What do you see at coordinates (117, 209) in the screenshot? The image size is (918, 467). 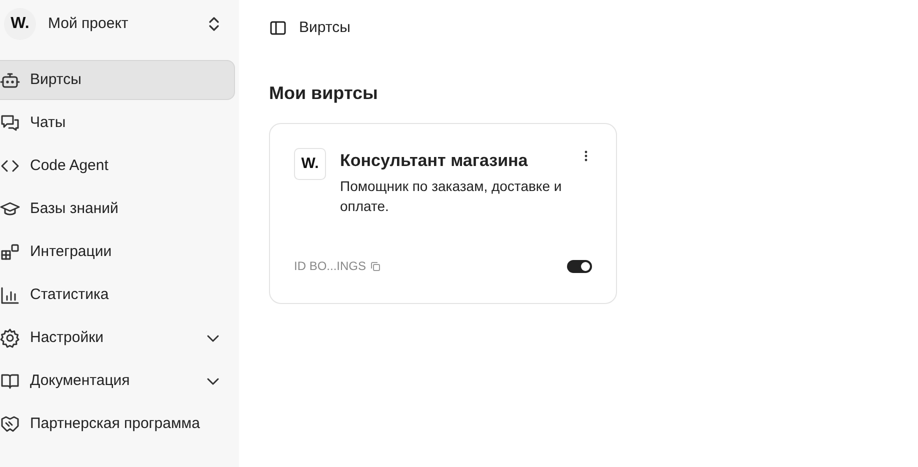 I see `sidebar-item: Базы знаний` at bounding box center [117, 209].